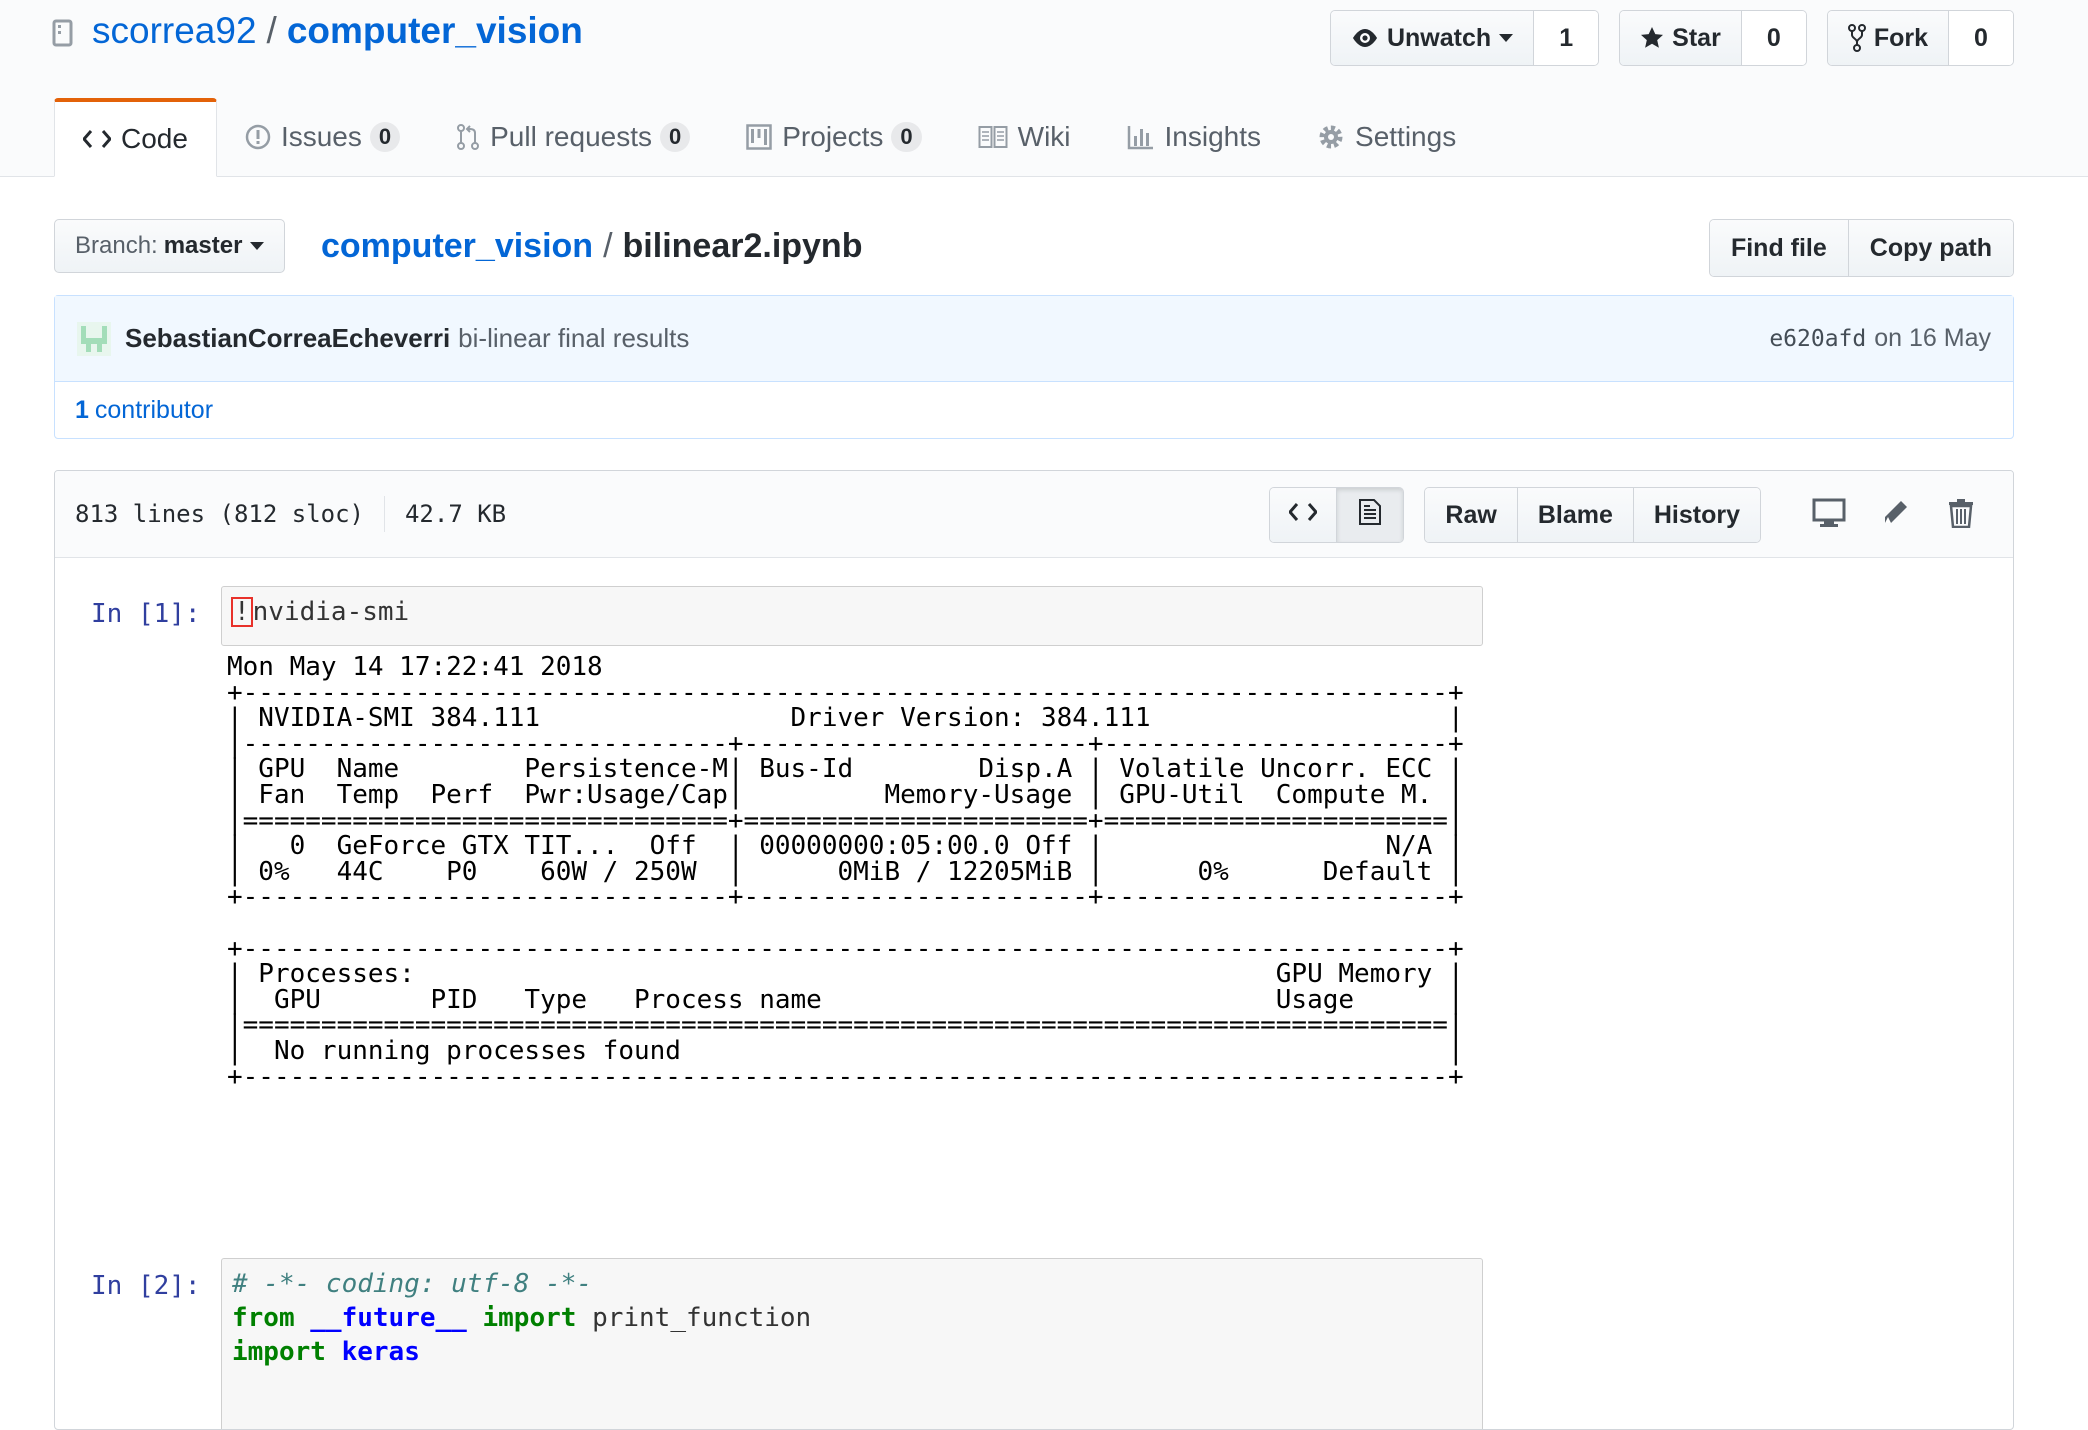 The image size is (2088, 1430). I want to click on star-button: Star, so click(1681, 38).